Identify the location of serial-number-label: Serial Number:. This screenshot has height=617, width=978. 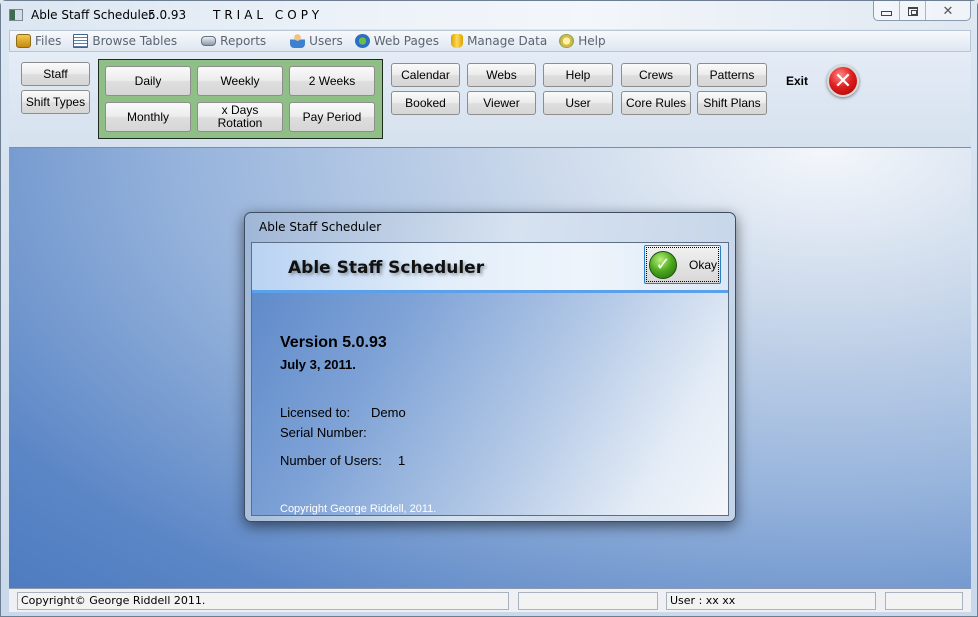
(323, 432).